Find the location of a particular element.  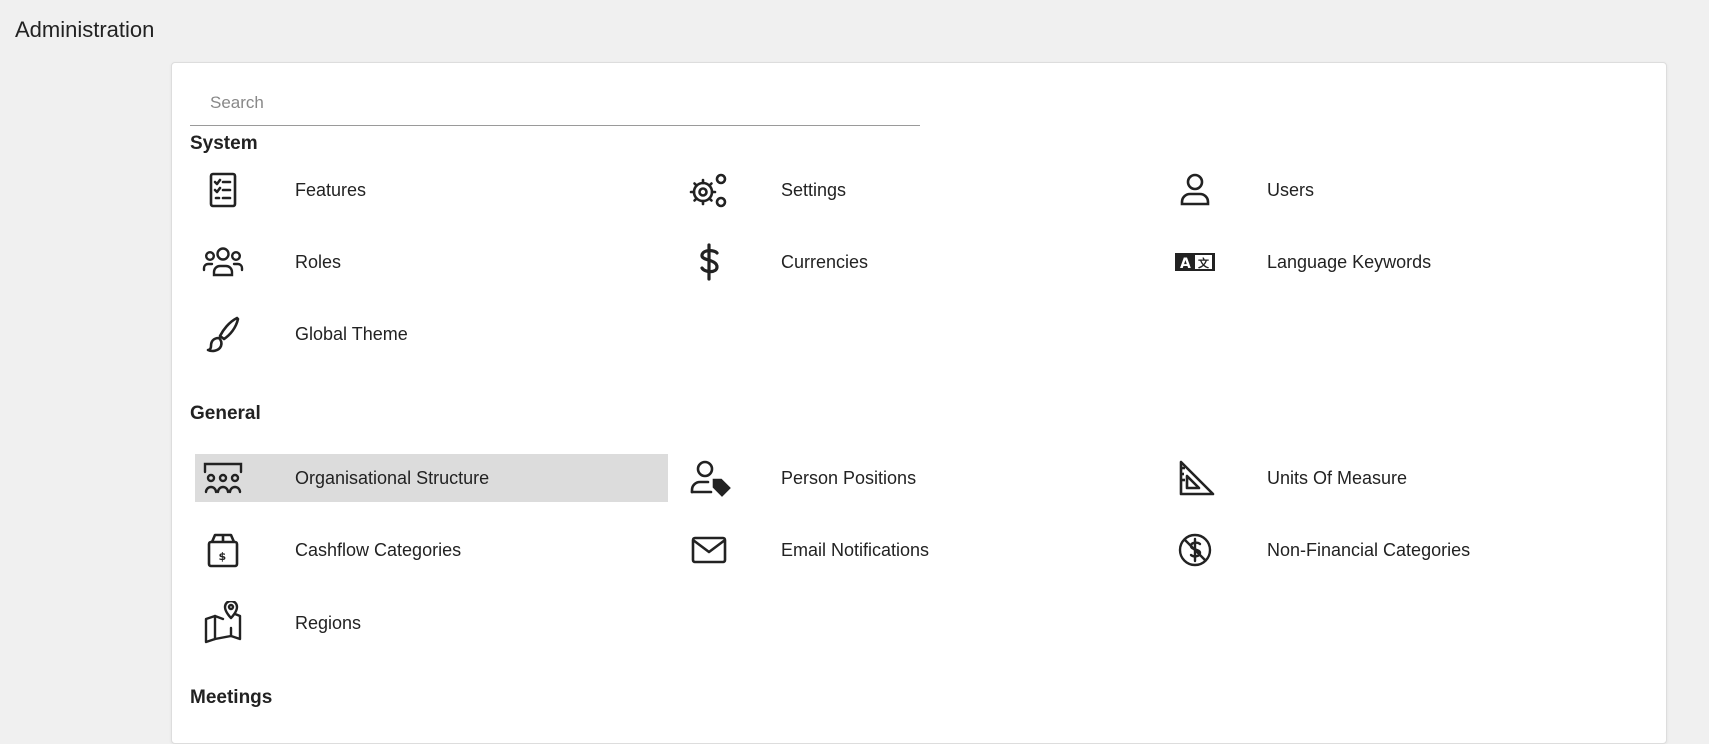

checklist-icon is located at coordinates (223, 190).